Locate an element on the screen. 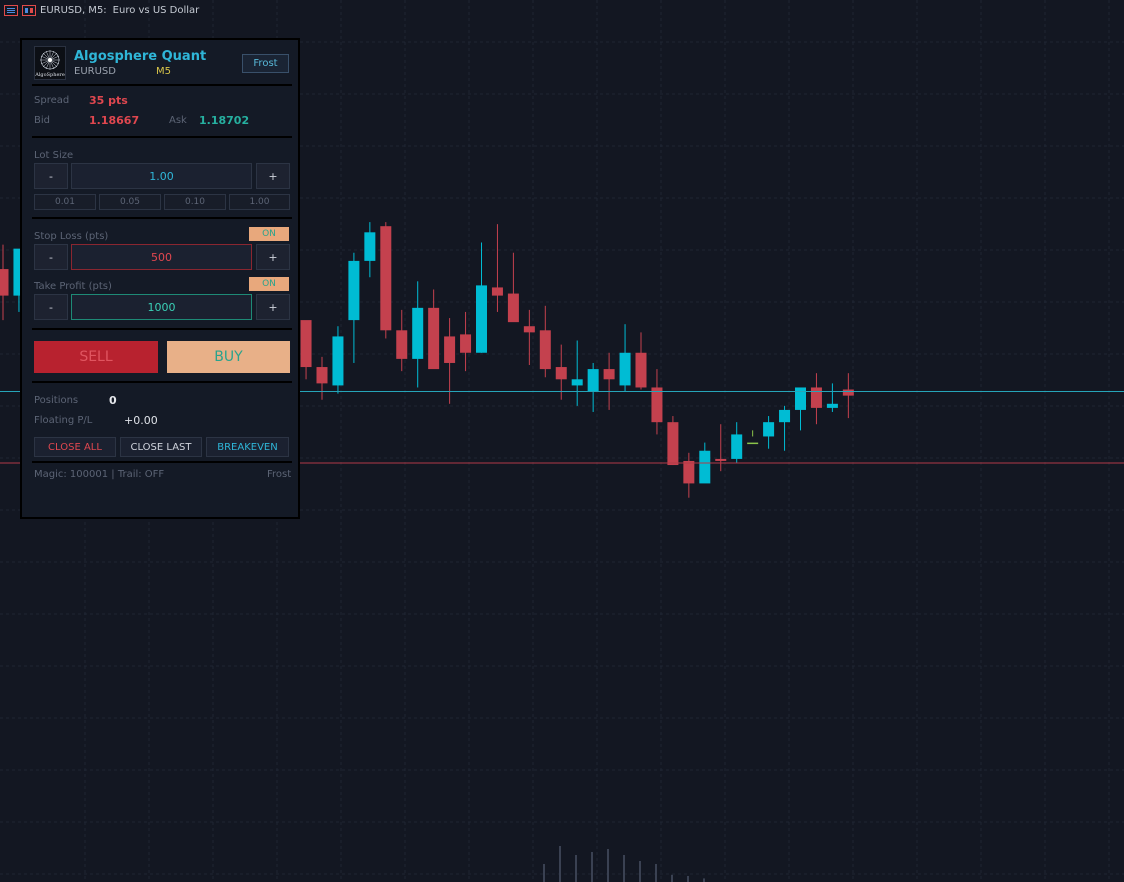  close-all-button: CLOSE ALL is located at coordinates (75, 447).